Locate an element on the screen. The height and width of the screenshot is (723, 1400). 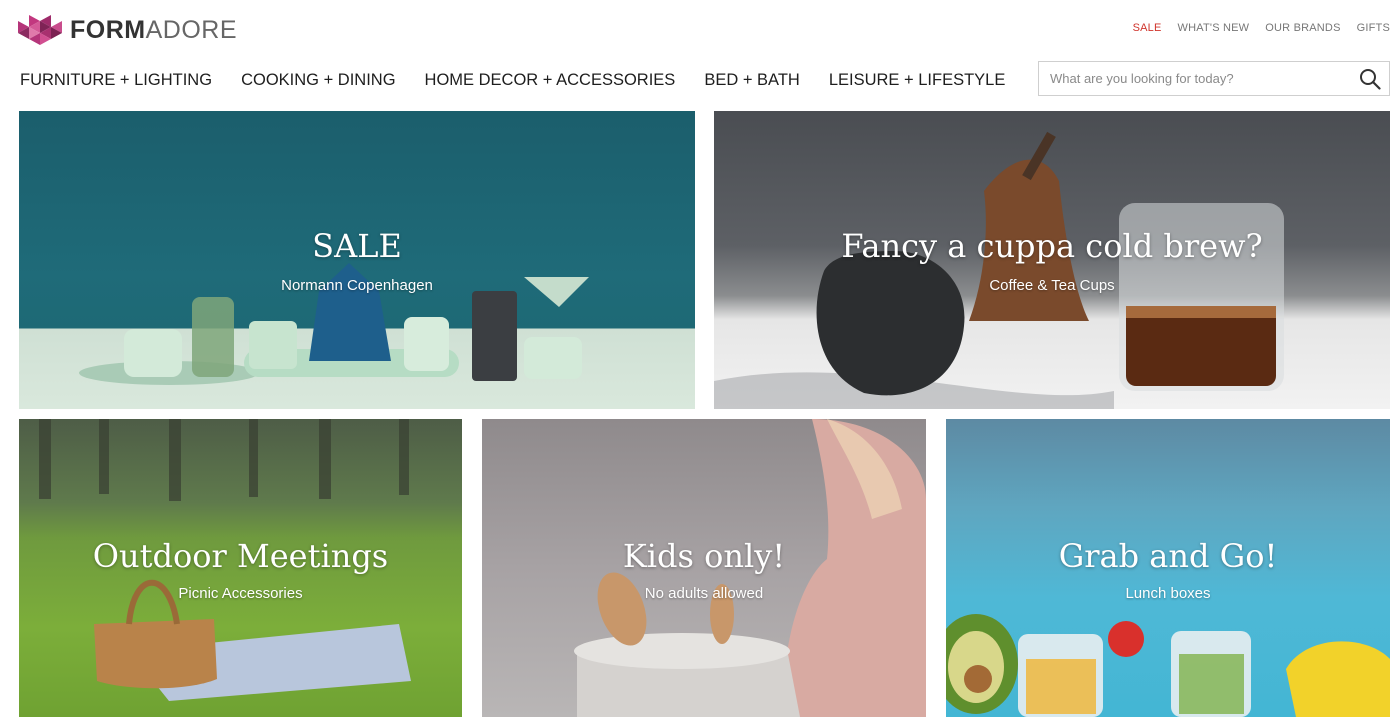
tile-title: Outdoor Meetings is located at coordinates (240, 556).